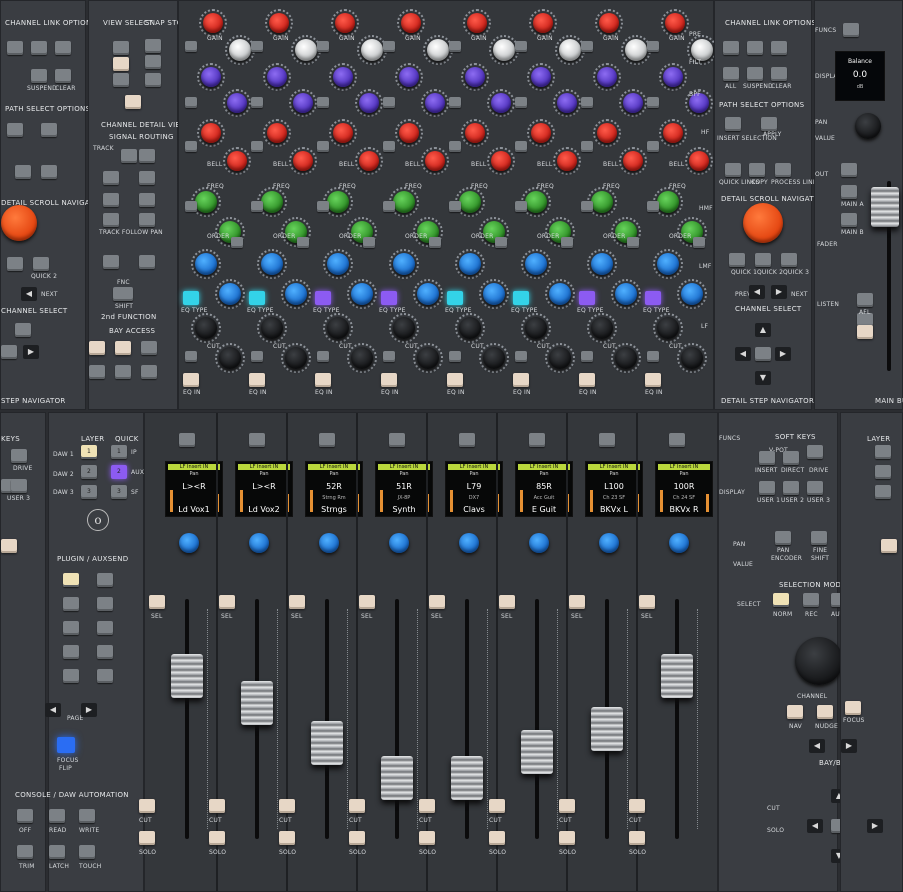 The image size is (903, 892). I want to click on link-clear-b-button, so click(779, 74).